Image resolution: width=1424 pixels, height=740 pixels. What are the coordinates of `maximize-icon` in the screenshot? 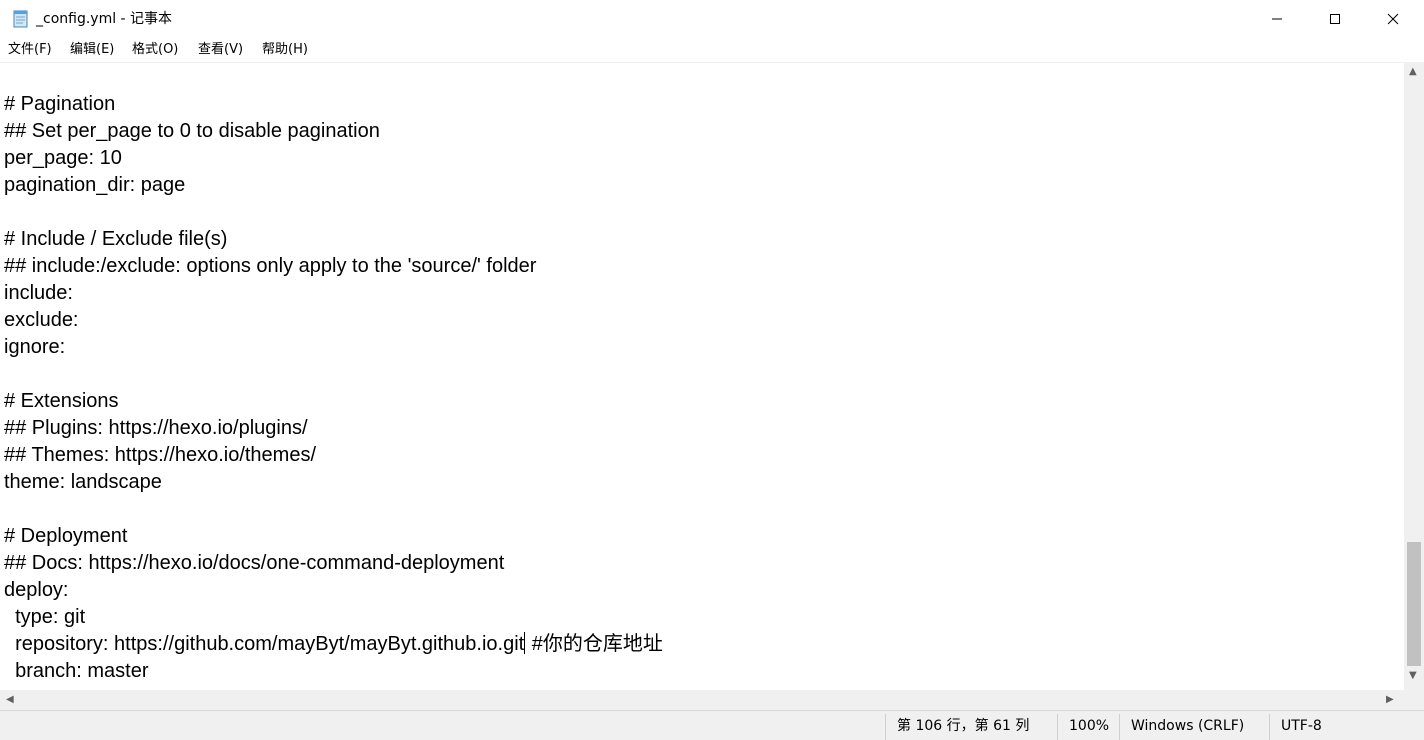 It's located at (1335, 19).